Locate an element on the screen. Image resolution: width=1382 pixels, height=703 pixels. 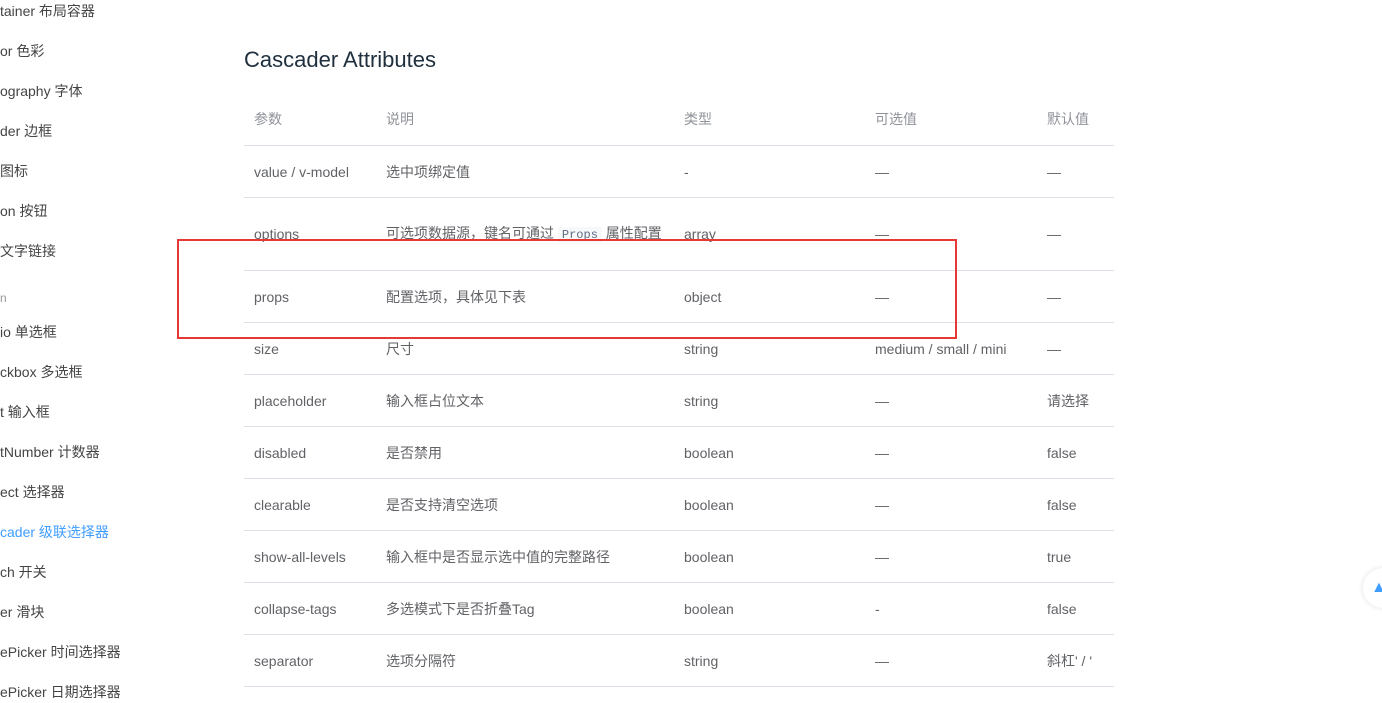
table-row: props 配置选项，具体见下表 object — — is located at coordinates (679, 296).